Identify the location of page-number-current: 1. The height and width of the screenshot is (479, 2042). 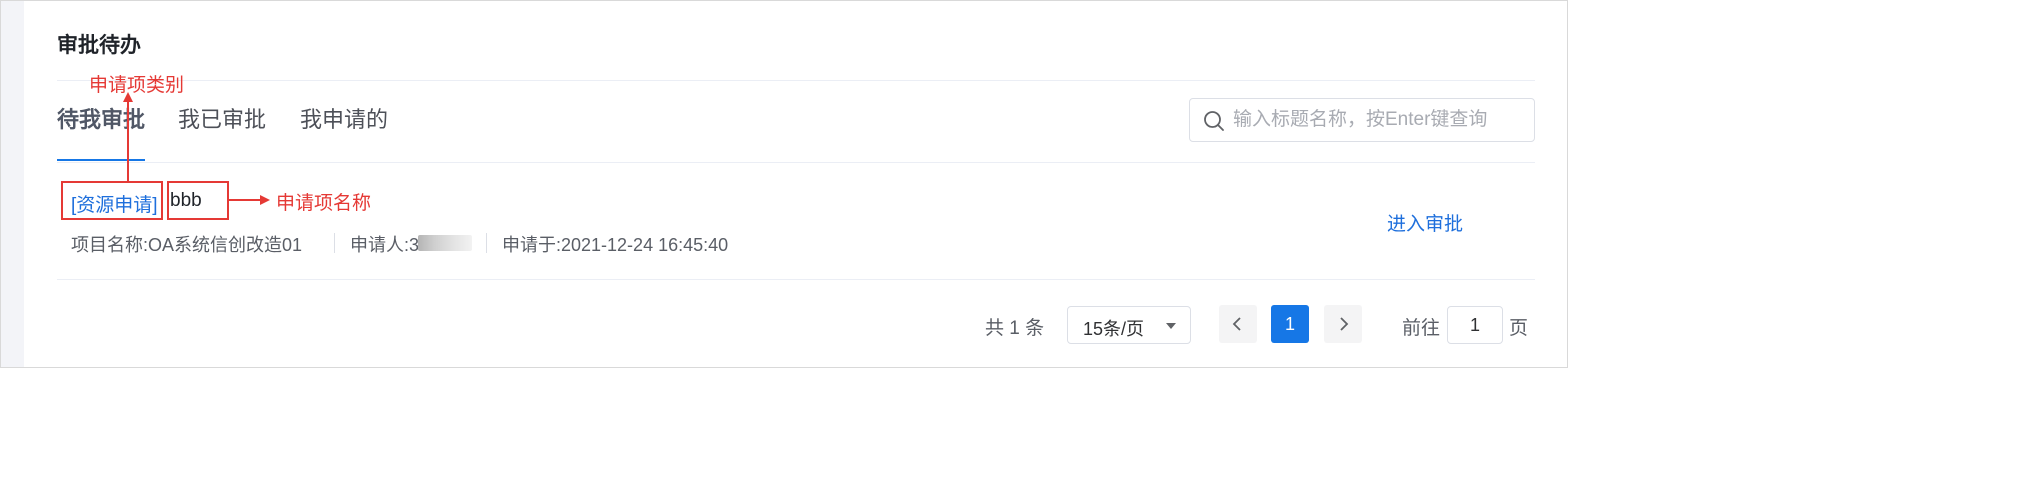
(1290, 324).